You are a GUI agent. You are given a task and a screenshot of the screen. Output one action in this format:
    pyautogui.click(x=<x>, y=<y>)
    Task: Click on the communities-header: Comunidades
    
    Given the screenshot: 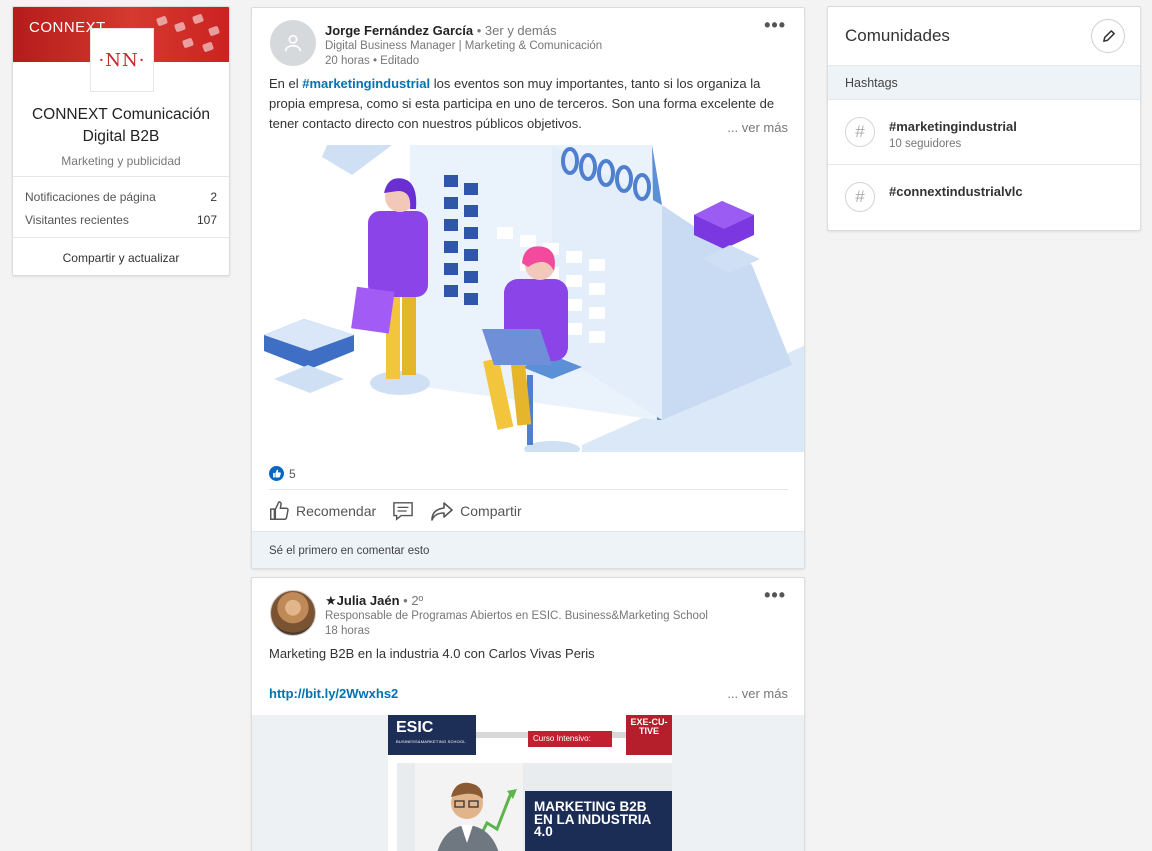 What is the action you would take?
    pyautogui.click(x=984, y=36)
    